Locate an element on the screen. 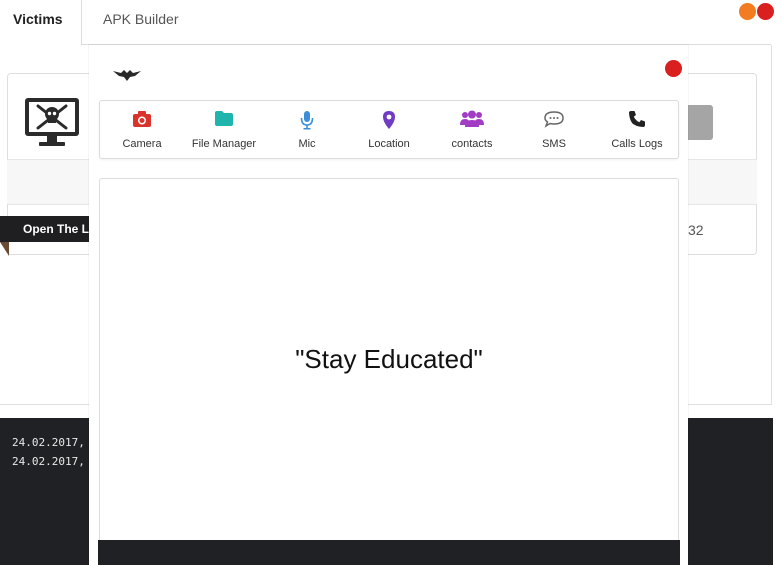  camera-label: Camera is located at coordinates (142, 144).